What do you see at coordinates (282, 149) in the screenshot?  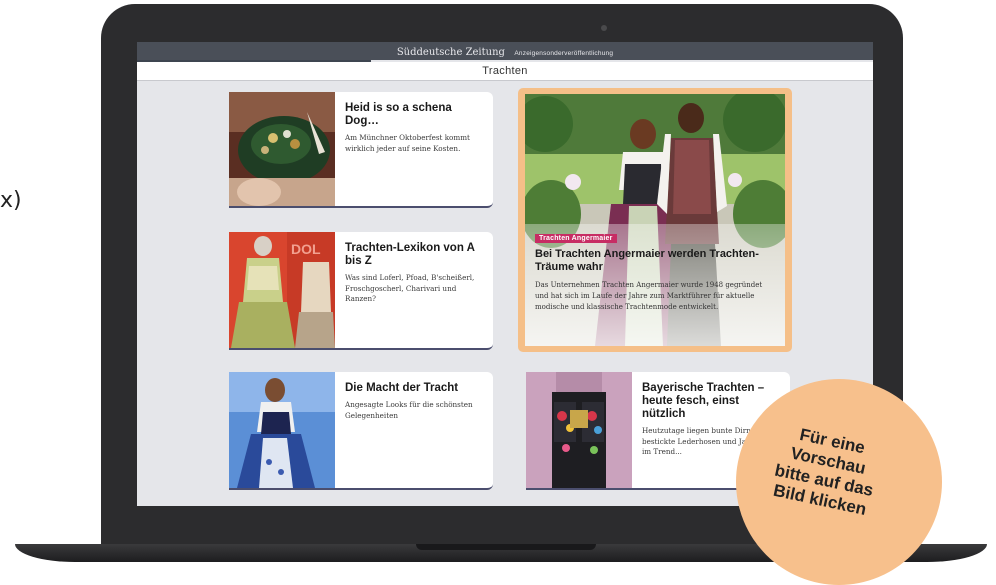 I see `oktoberfest-hat-image` at bounding box center [282, 149].